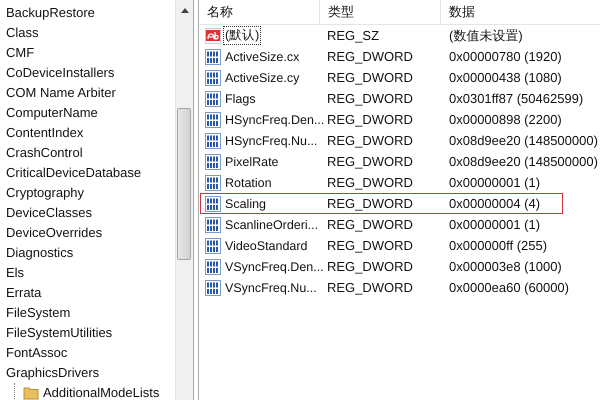  I want to click on value-name: ActiveSize.cx, so click(262, 56).